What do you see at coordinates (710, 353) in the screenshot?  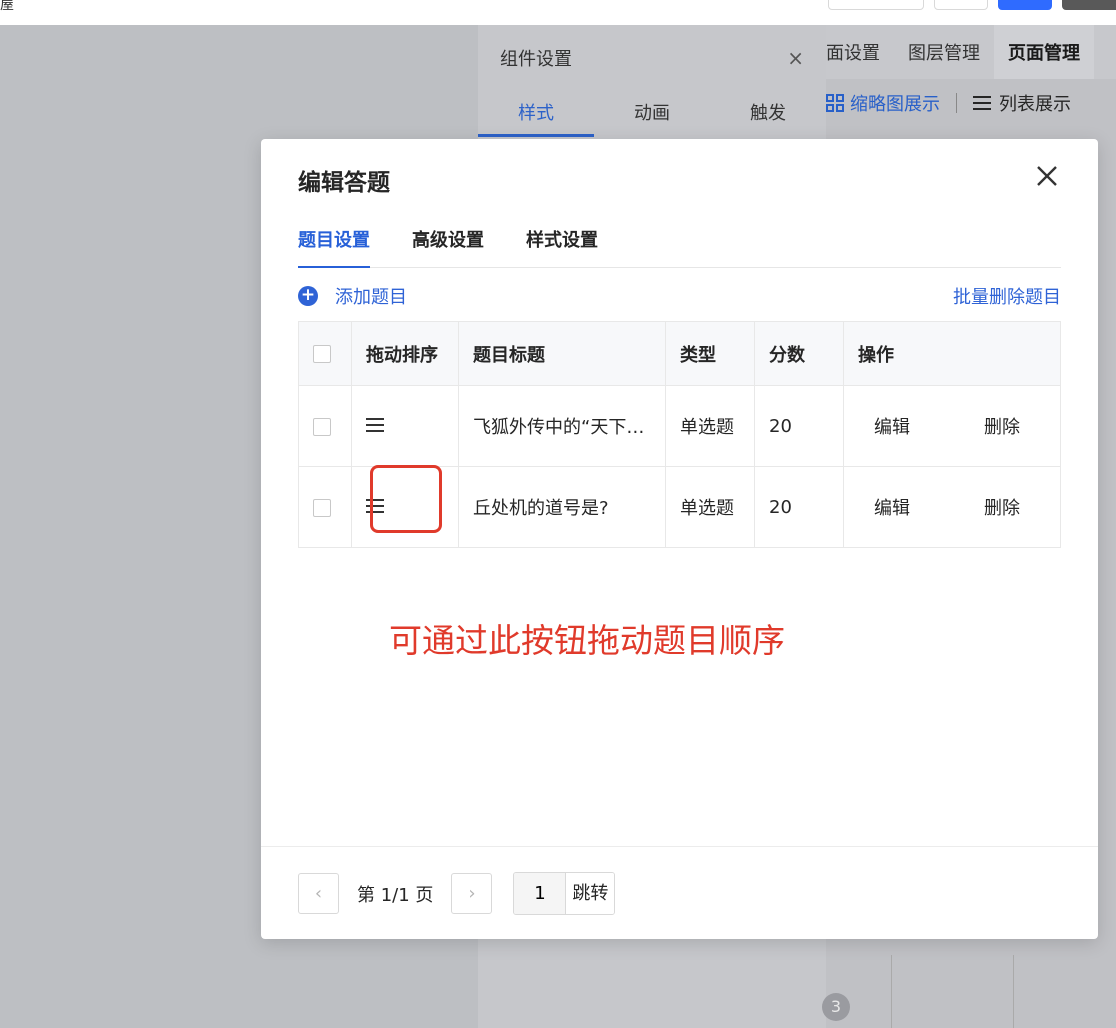 I see `header-type: 类型` at bounding box center [710, 353].